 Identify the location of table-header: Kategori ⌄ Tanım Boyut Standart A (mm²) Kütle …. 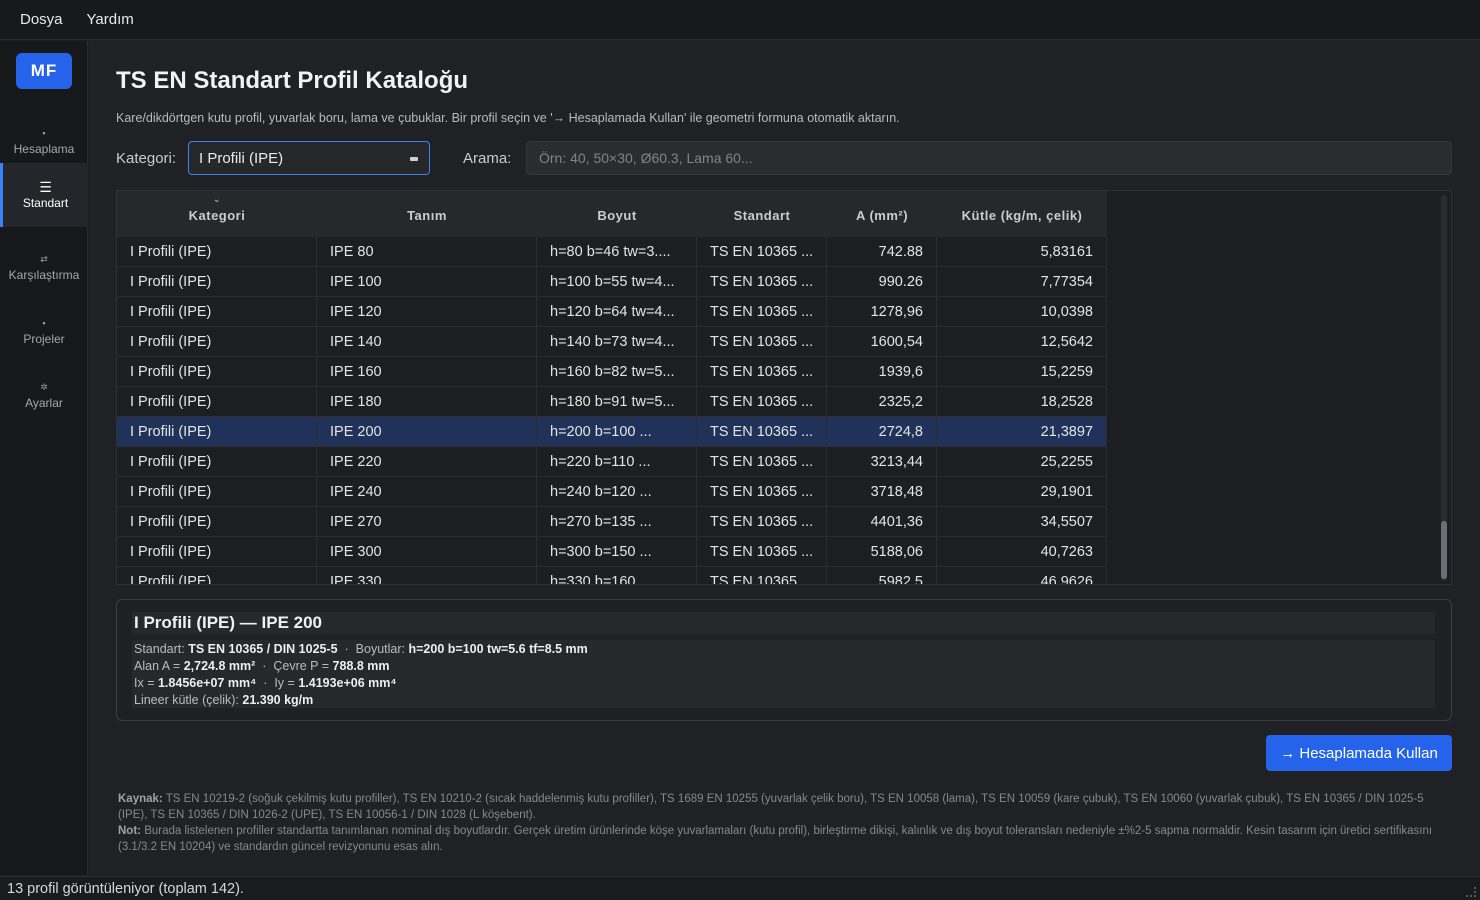
(612, 214).